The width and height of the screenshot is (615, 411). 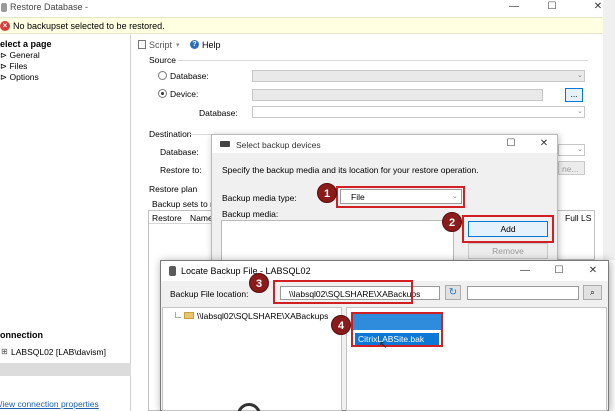 I want to click on refresh-button: ↻, so click(x=453, y=292).